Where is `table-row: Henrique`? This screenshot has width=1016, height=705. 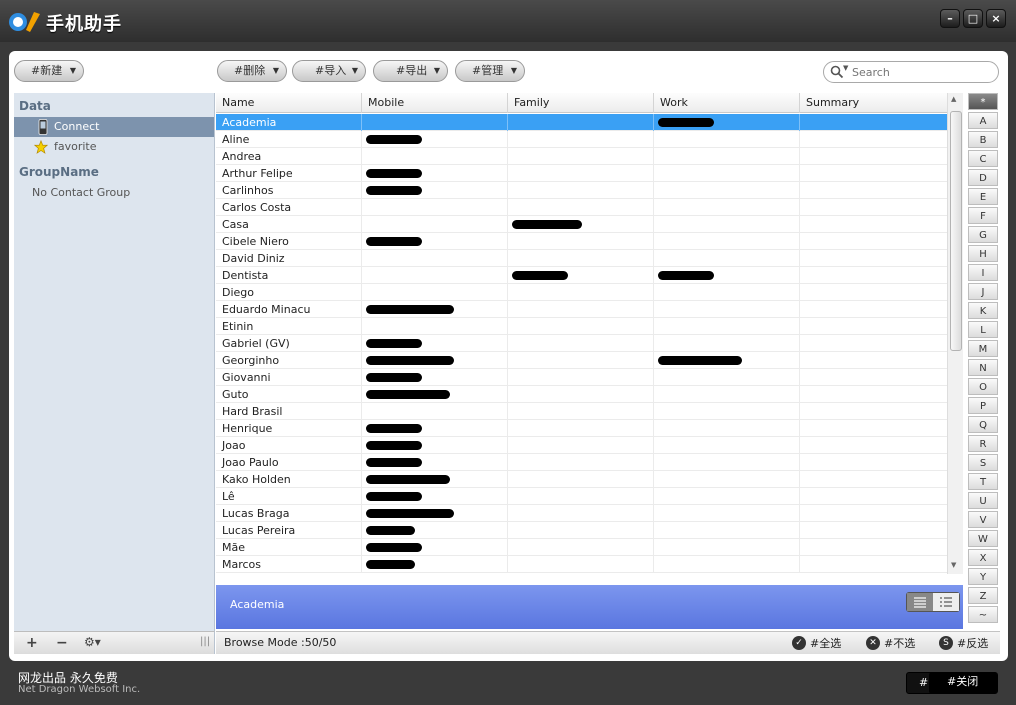 table-row: Henrique is located at coordinates (581, 428).